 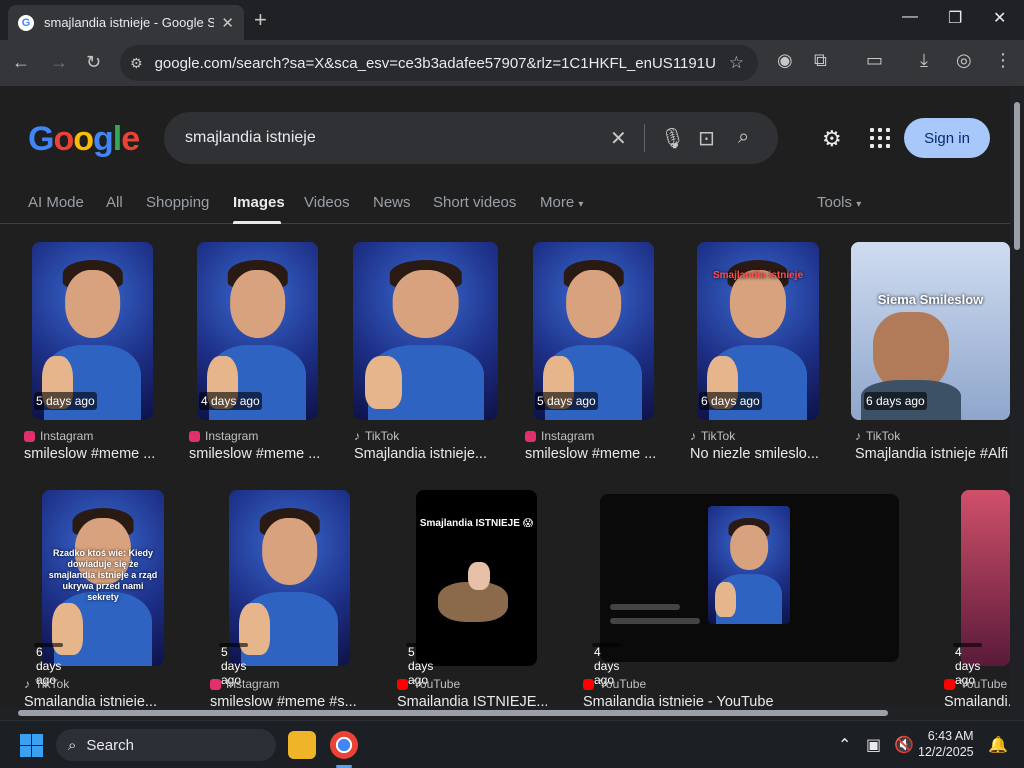 I want to click on windows-start-icon, so click(x=31, y=745).